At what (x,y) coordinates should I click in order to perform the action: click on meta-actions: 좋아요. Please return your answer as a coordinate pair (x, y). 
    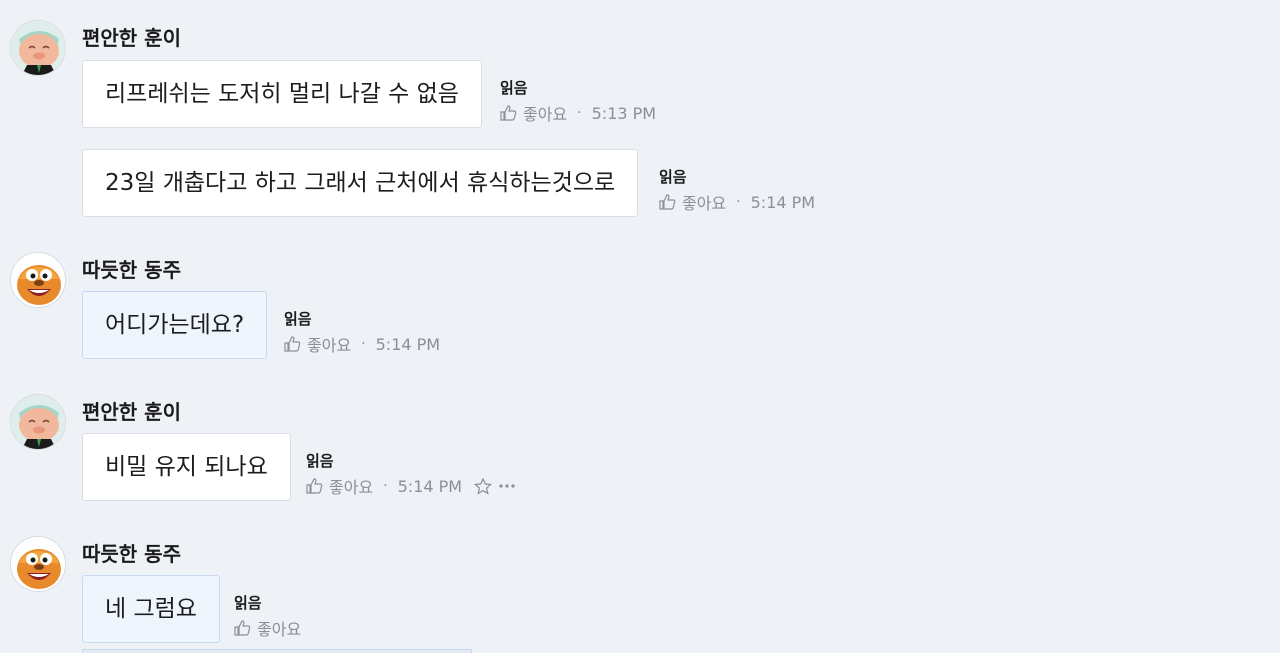
    Looking at the image, I should click on (267, 628).